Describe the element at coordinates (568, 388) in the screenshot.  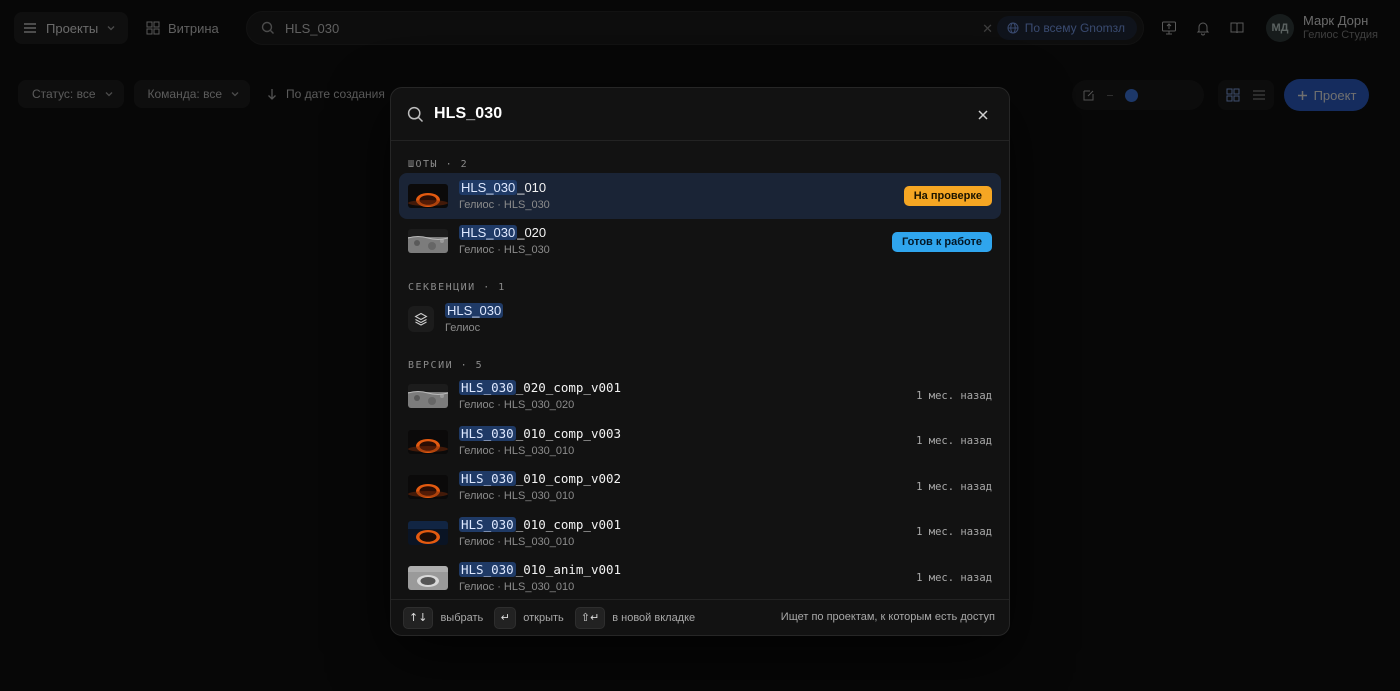
I see `result-name-rest: _020_comp_v001` at that location.